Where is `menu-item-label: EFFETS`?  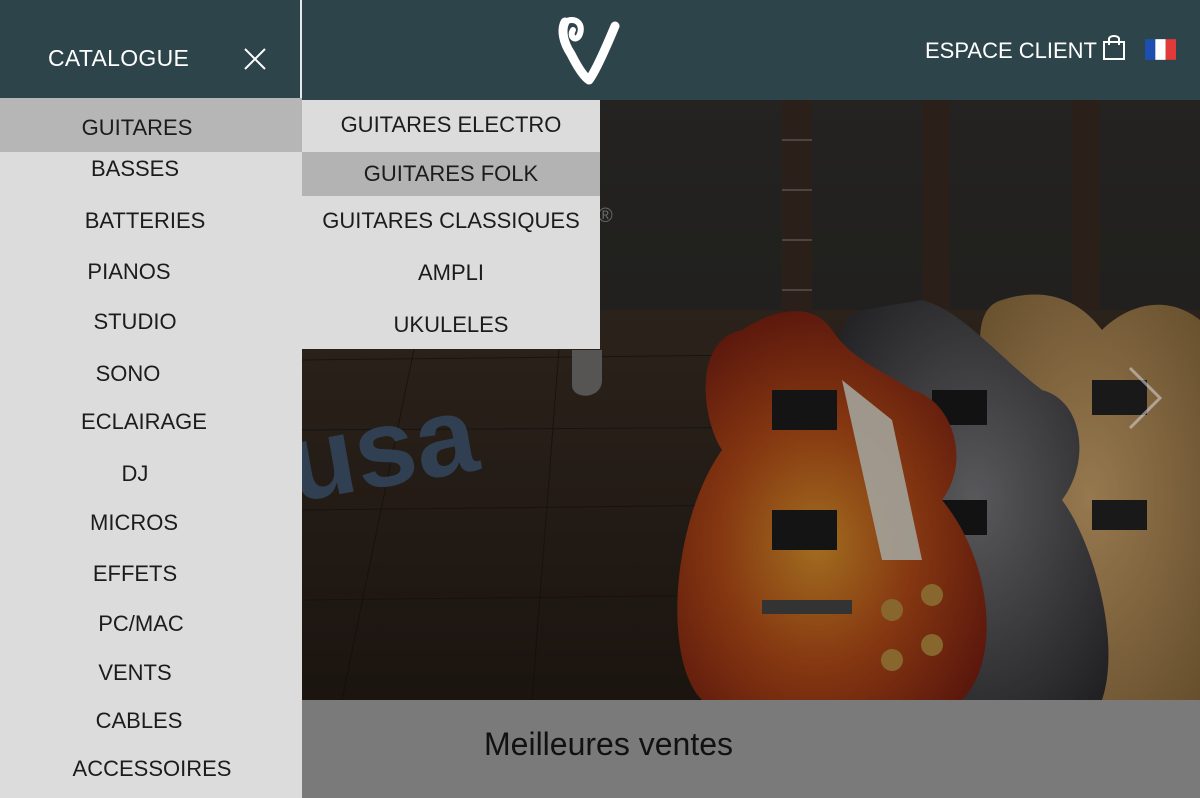 menu-item-label: EFFETS is located at coordinates (135, 573).